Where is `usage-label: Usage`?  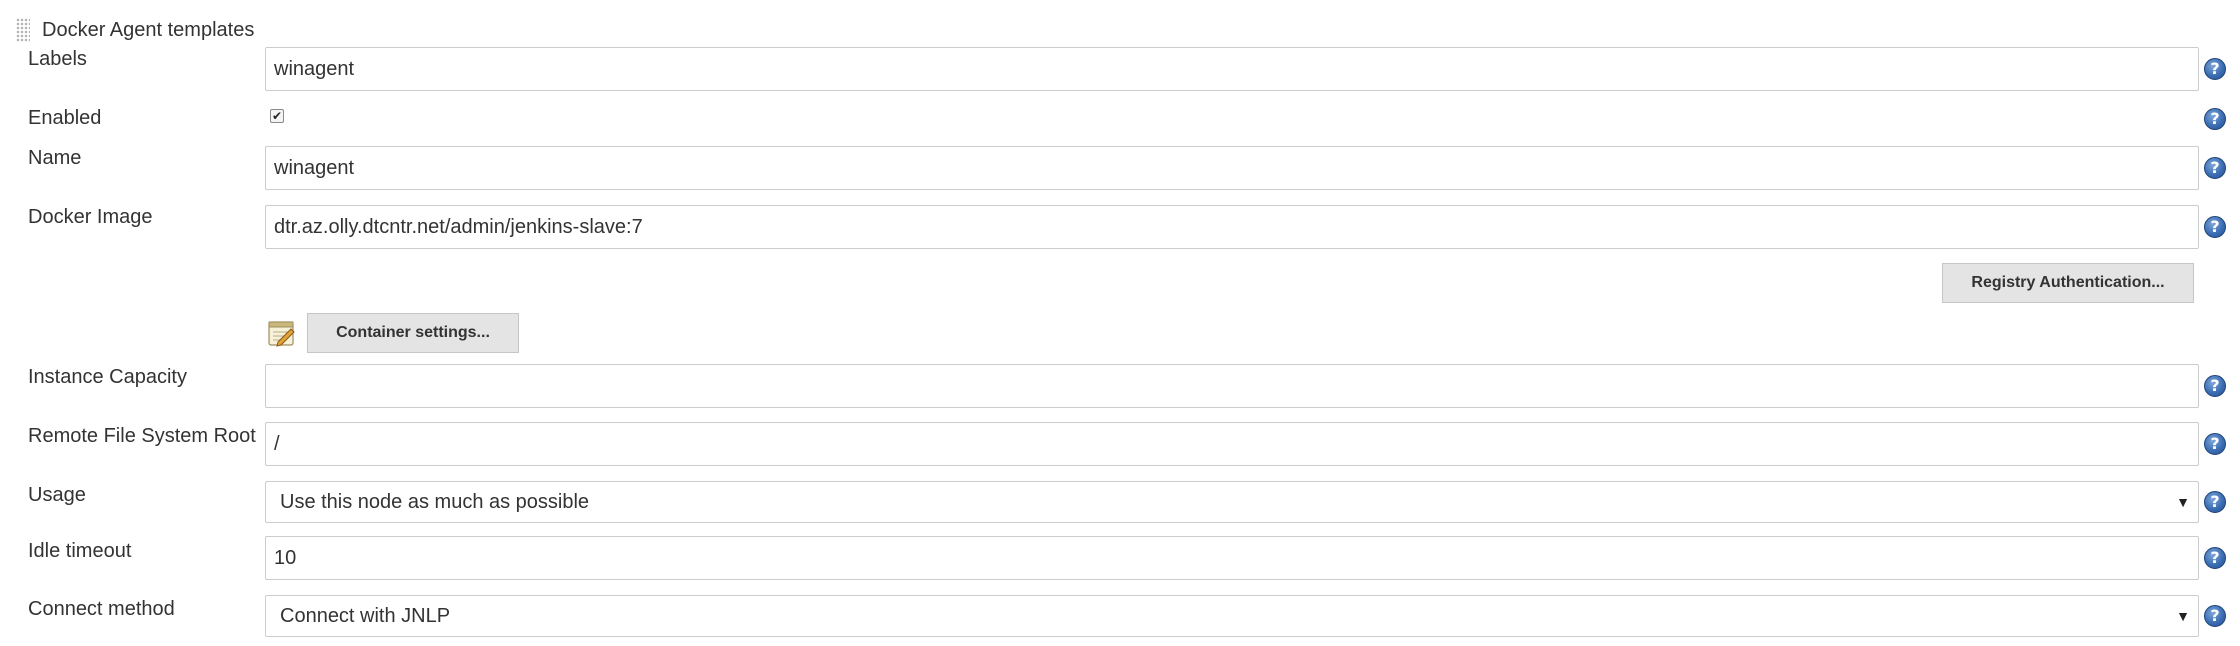 usage-label: Usage is located at coordinates (57, 495).